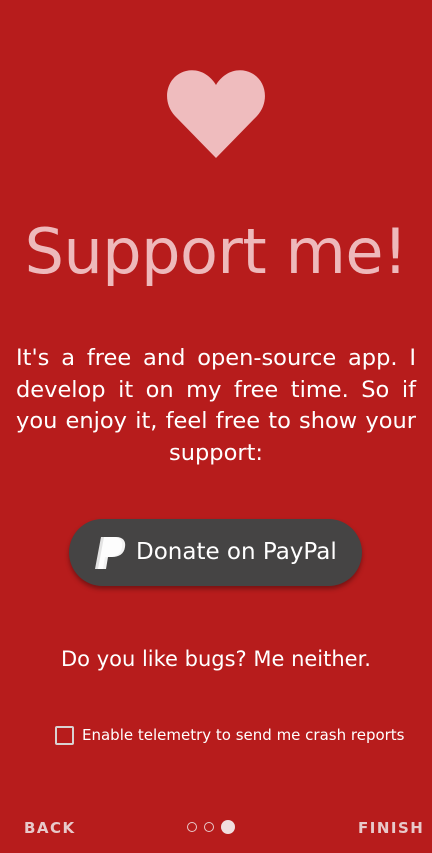 The width and height of the screenshot is (432, 853). What do you see at coordinates (64, 735) in the screenshot?
I see `telemetry-checkbox` at bounding box center [64, 735].